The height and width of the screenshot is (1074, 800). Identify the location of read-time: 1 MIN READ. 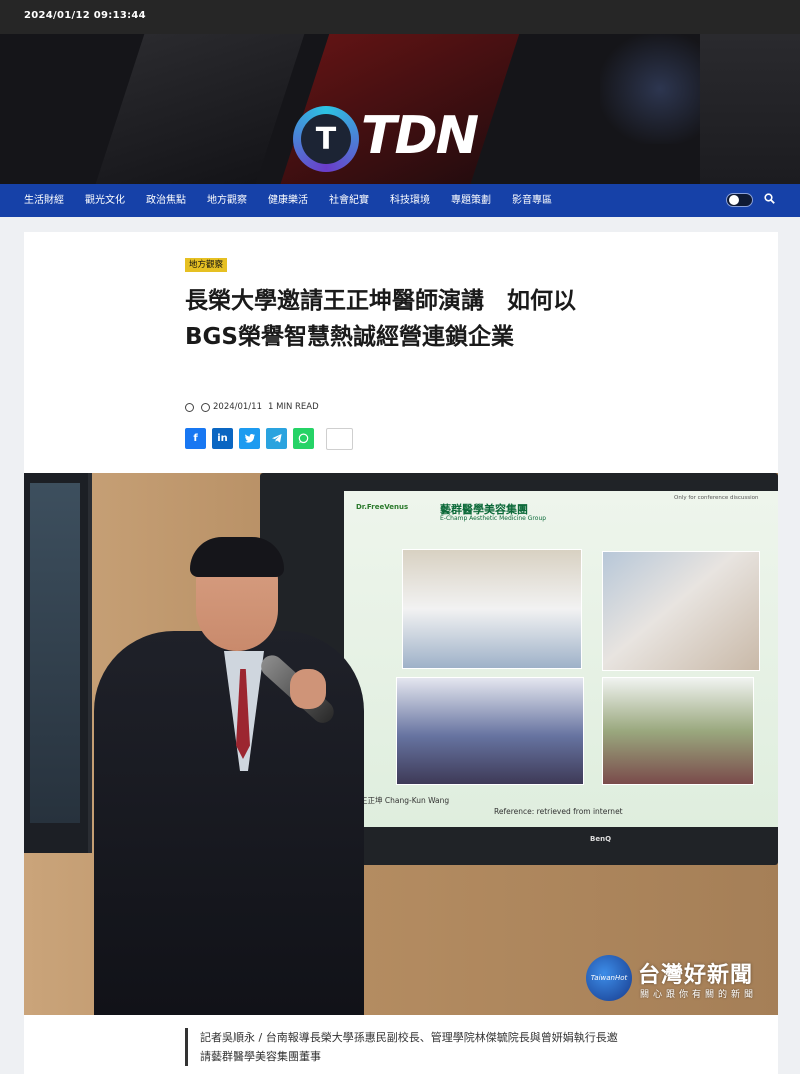
(293, 407).